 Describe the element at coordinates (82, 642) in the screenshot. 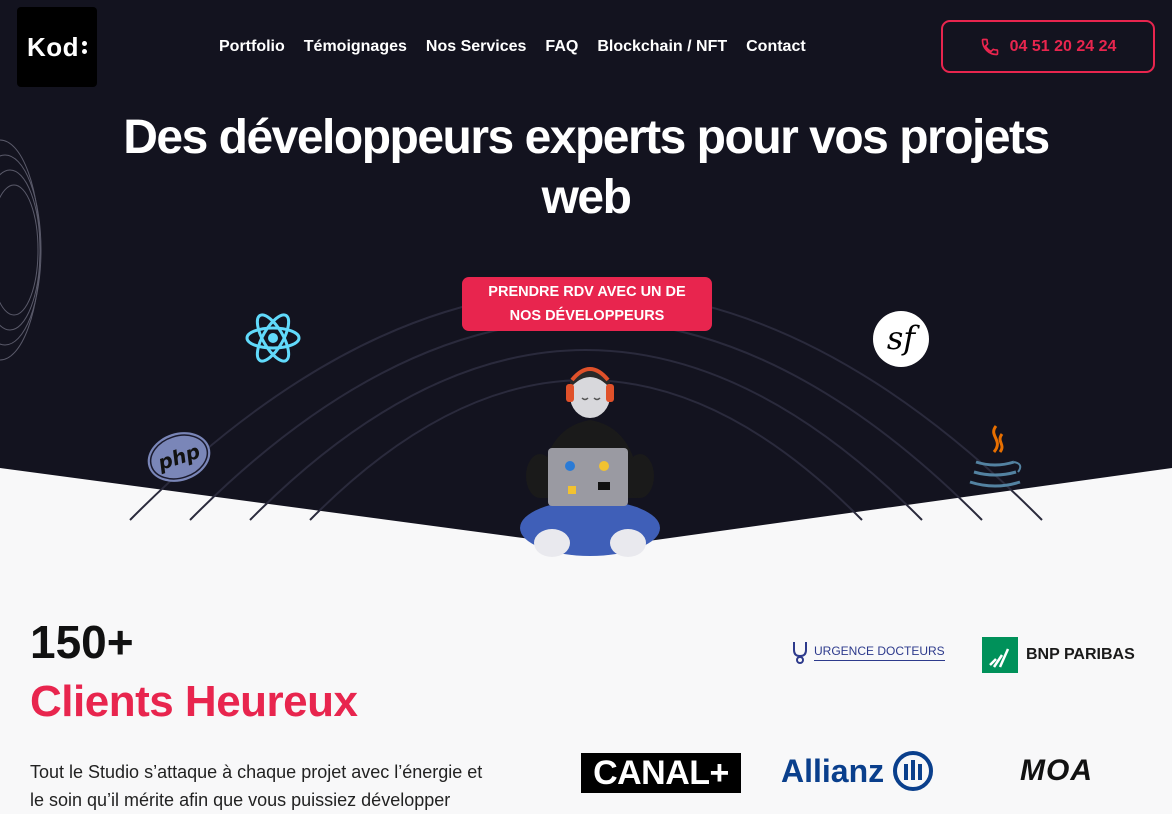

I see `clients-count: 150+` at that location.